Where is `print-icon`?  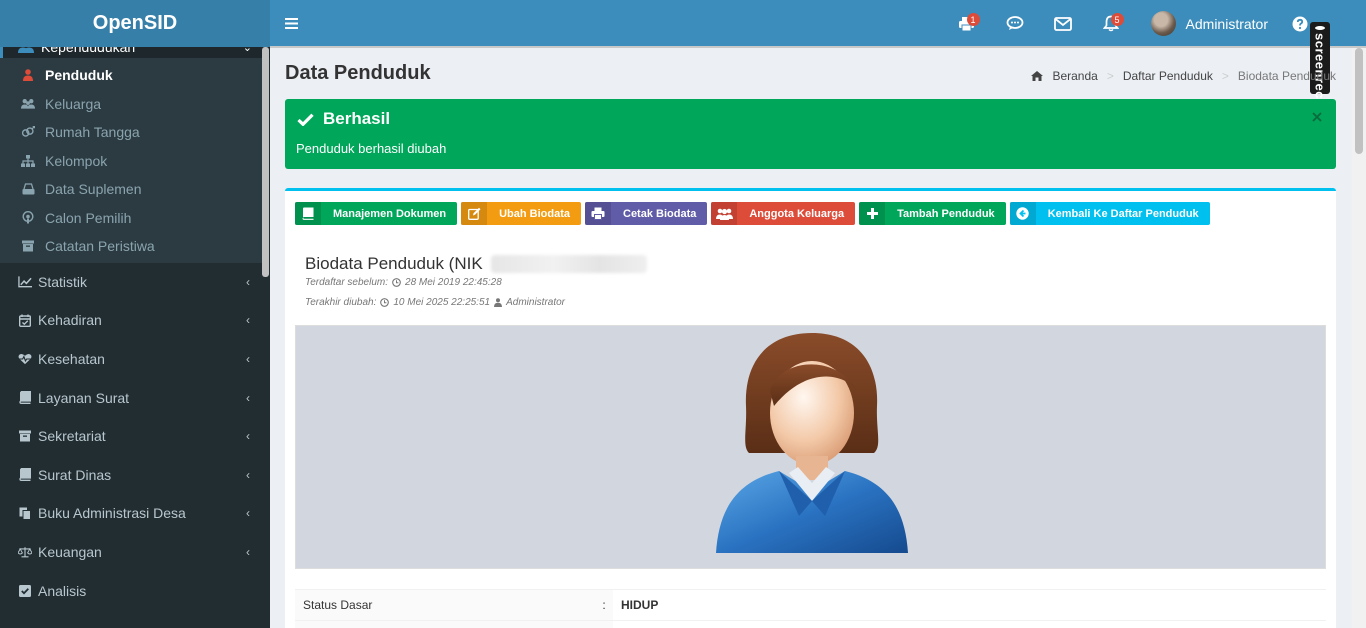
print-icon is located at coordinates (598, 213).